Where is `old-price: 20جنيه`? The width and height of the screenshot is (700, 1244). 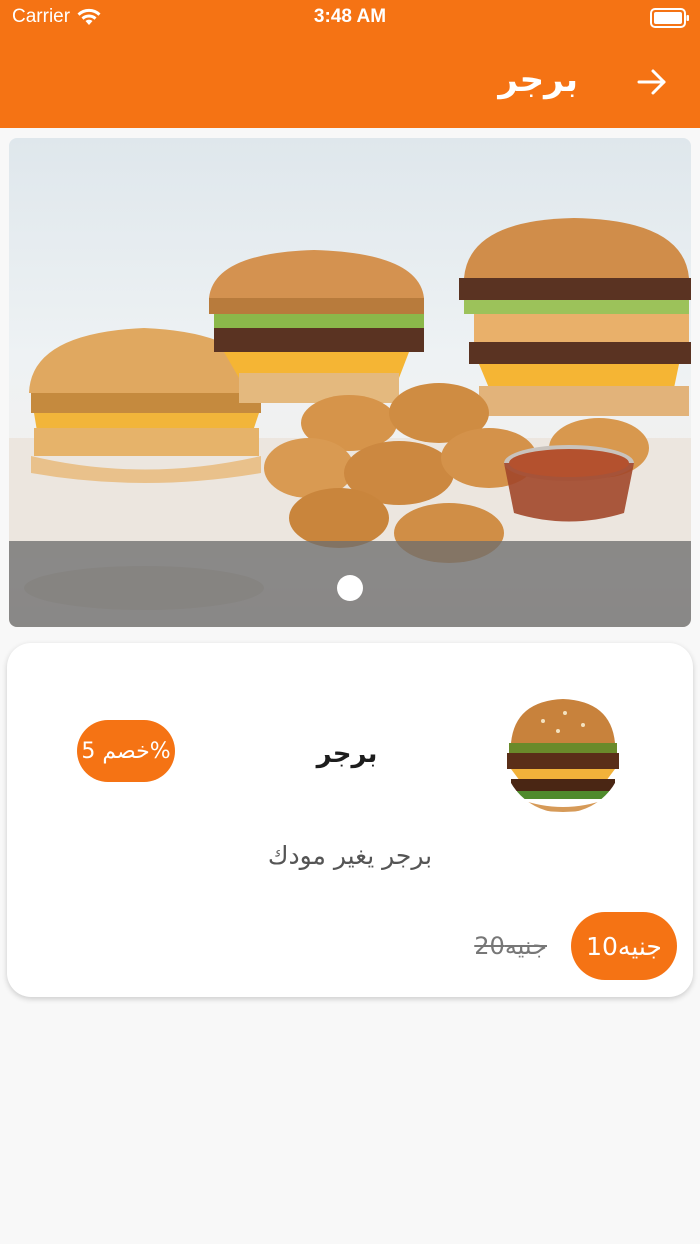
old-price: 20جنيه is located at coordinates (510, 946).